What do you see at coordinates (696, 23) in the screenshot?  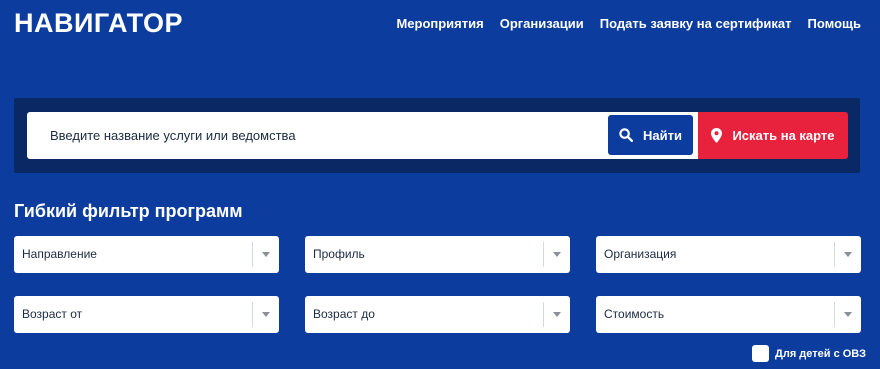 I see `nav-item-certificate: Подать заявку на сертификат` at bounding box center [696, 23].